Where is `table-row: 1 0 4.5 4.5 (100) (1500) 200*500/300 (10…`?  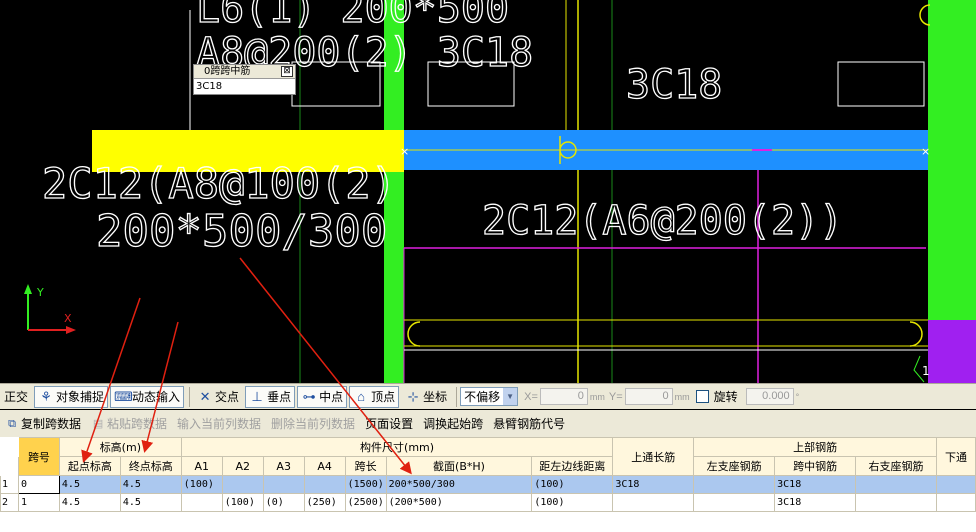
table-row: 1 0 4.5 4.5 (100) (1500) 200*500/300 (10… is located at coordinates (488, 484).